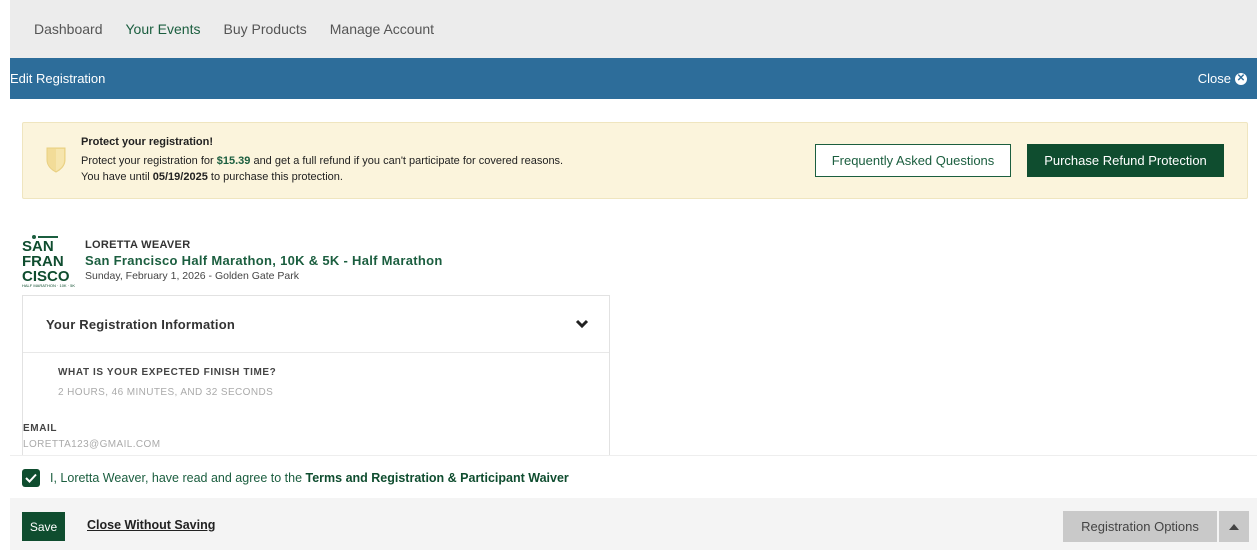 The height and width of the screenshot is (550, 1257). Describe the element at coordinates (233, 161) in the screenshot. I see `protection-price: $15.39` at that location.